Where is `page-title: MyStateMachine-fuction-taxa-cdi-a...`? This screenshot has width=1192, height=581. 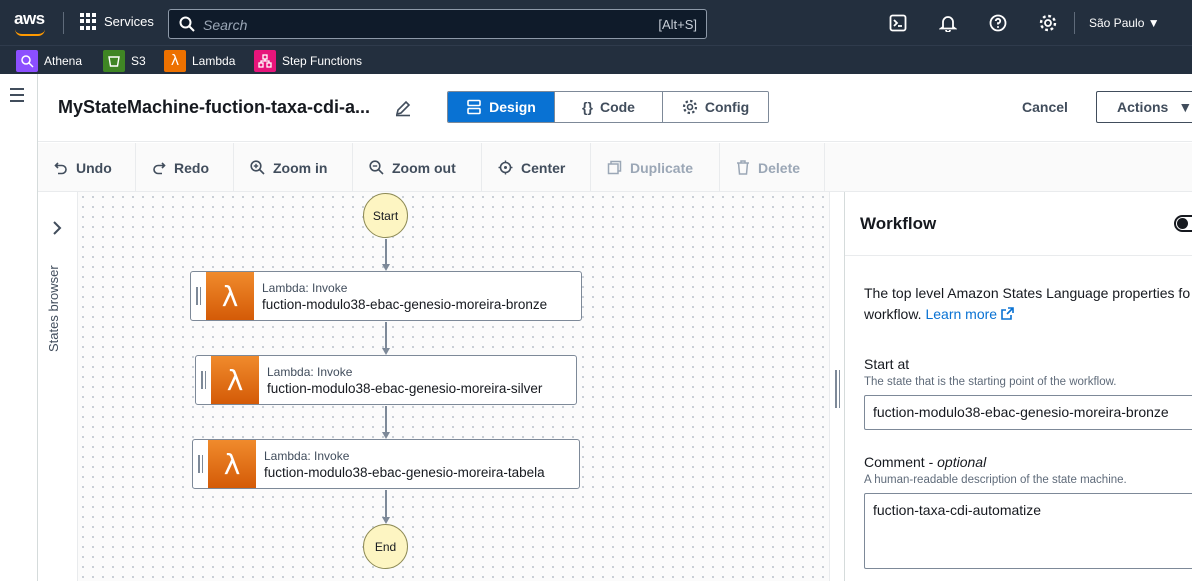 page-title: MyStateMachine-fuction-taxa-cdi-a... is located at coordinates (214, 107).